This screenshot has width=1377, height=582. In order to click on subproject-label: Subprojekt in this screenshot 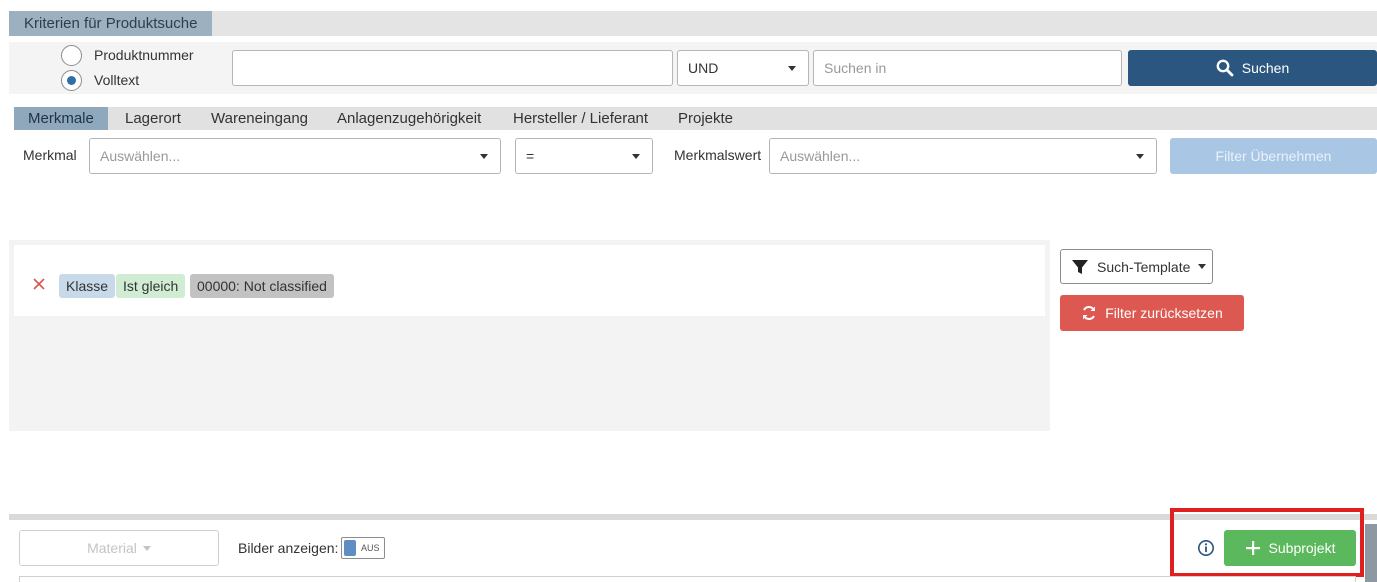, I will do `click(1302, 548)`.